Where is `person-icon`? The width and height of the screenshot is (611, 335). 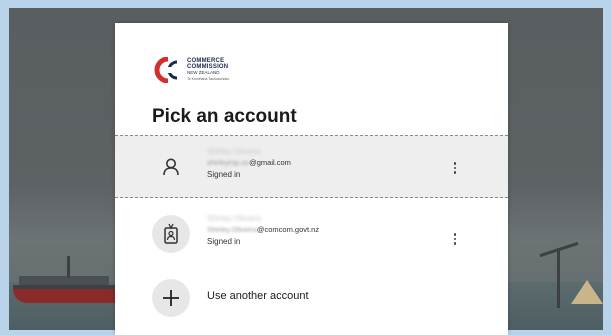
person-icon is located at coordinates (171, 167).